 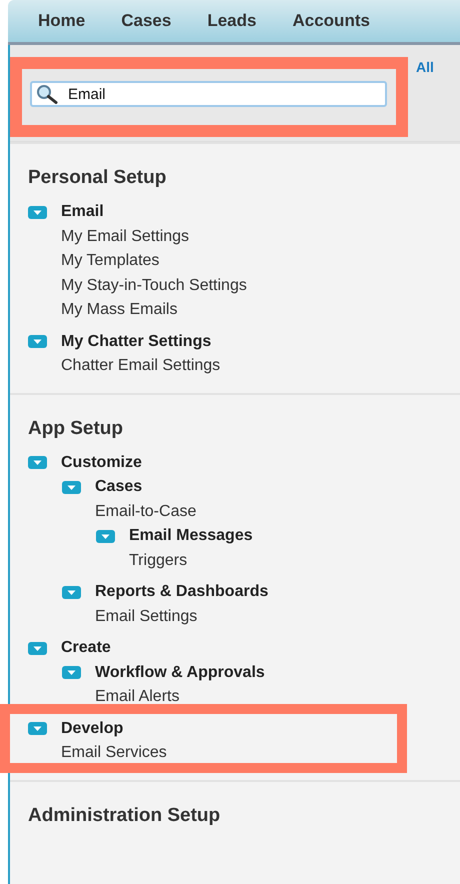 What do you see at coordinates (119, 310) in the screenshot?
I see `tree-link: My Mass Emails` at bounding box center [119, 310].